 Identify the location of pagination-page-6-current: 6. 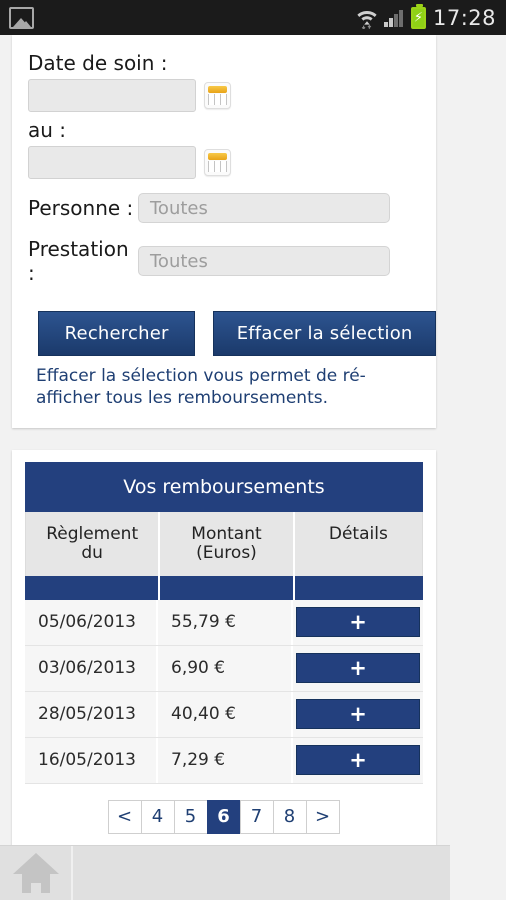
(223, 816).